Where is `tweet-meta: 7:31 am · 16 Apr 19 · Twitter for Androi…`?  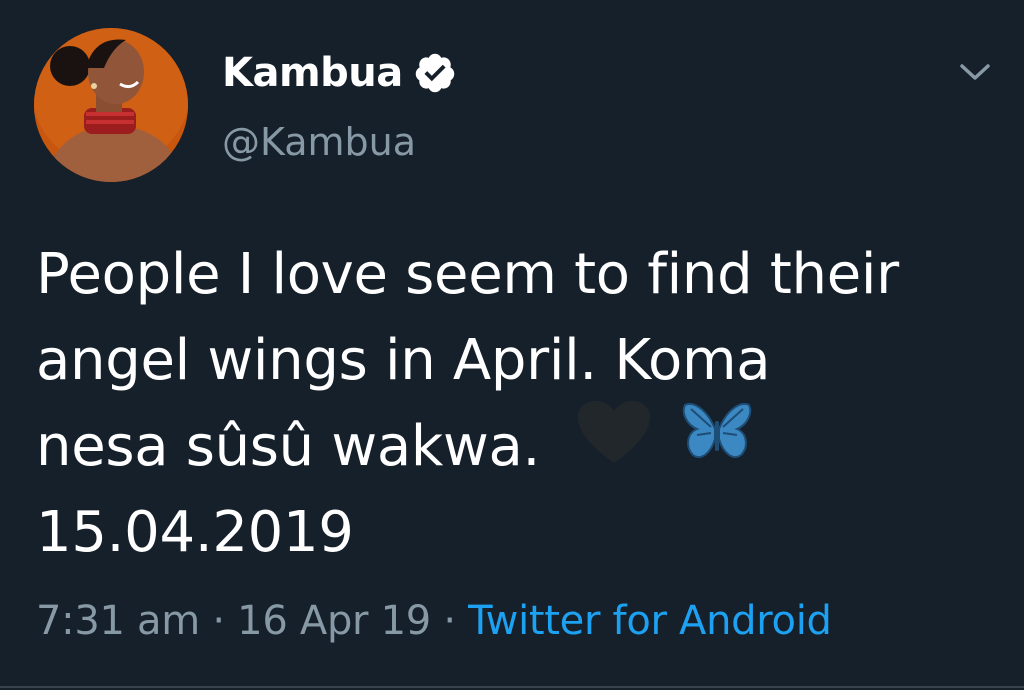
tweet-meta: 7:31 am · 16 Apr 19 · Twitter for Androi… is located at coordinates (434, 621).